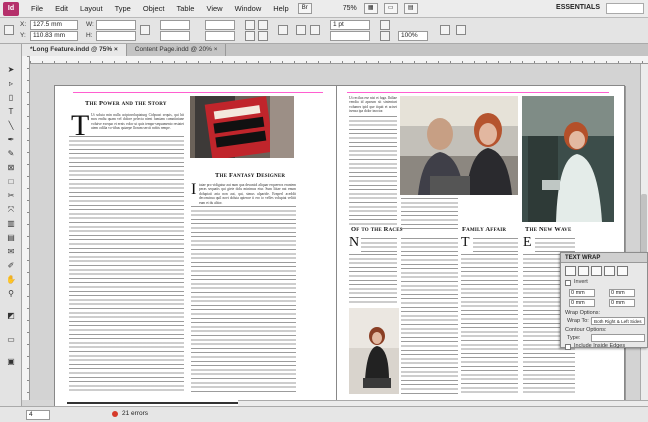 This screenshot has height=422, width=648. What do you see at coordinates (622, 293) in the screenshot?
I see `left-offset-field: 0 mm` at bounding box center [622, 293].